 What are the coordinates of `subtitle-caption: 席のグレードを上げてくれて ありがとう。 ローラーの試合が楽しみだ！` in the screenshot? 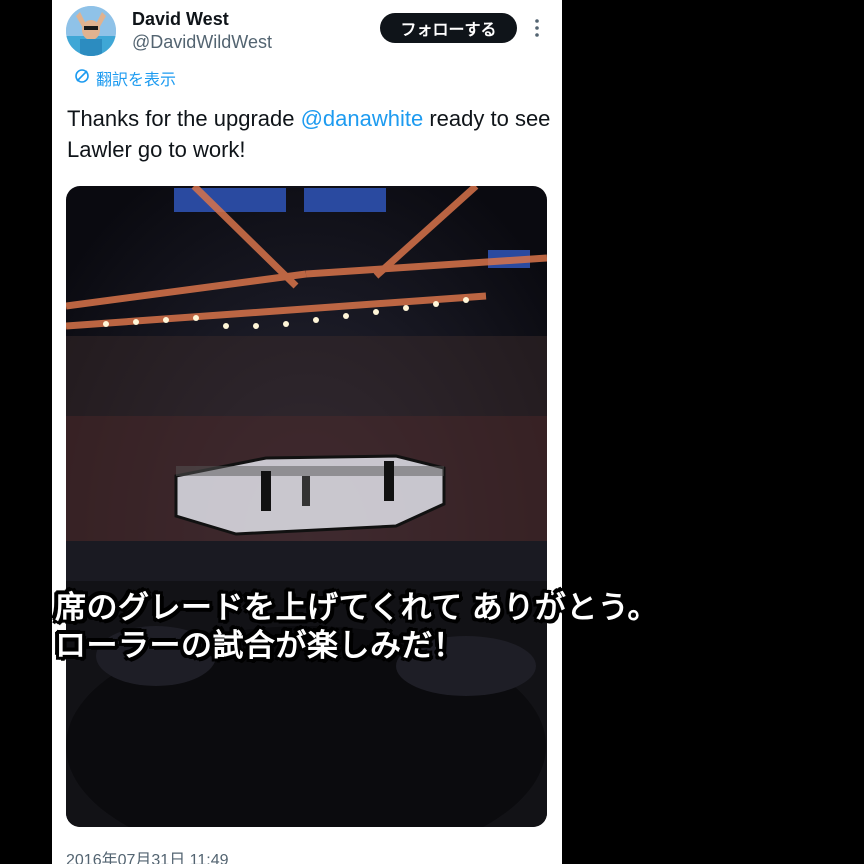 It's located at (357, 627).